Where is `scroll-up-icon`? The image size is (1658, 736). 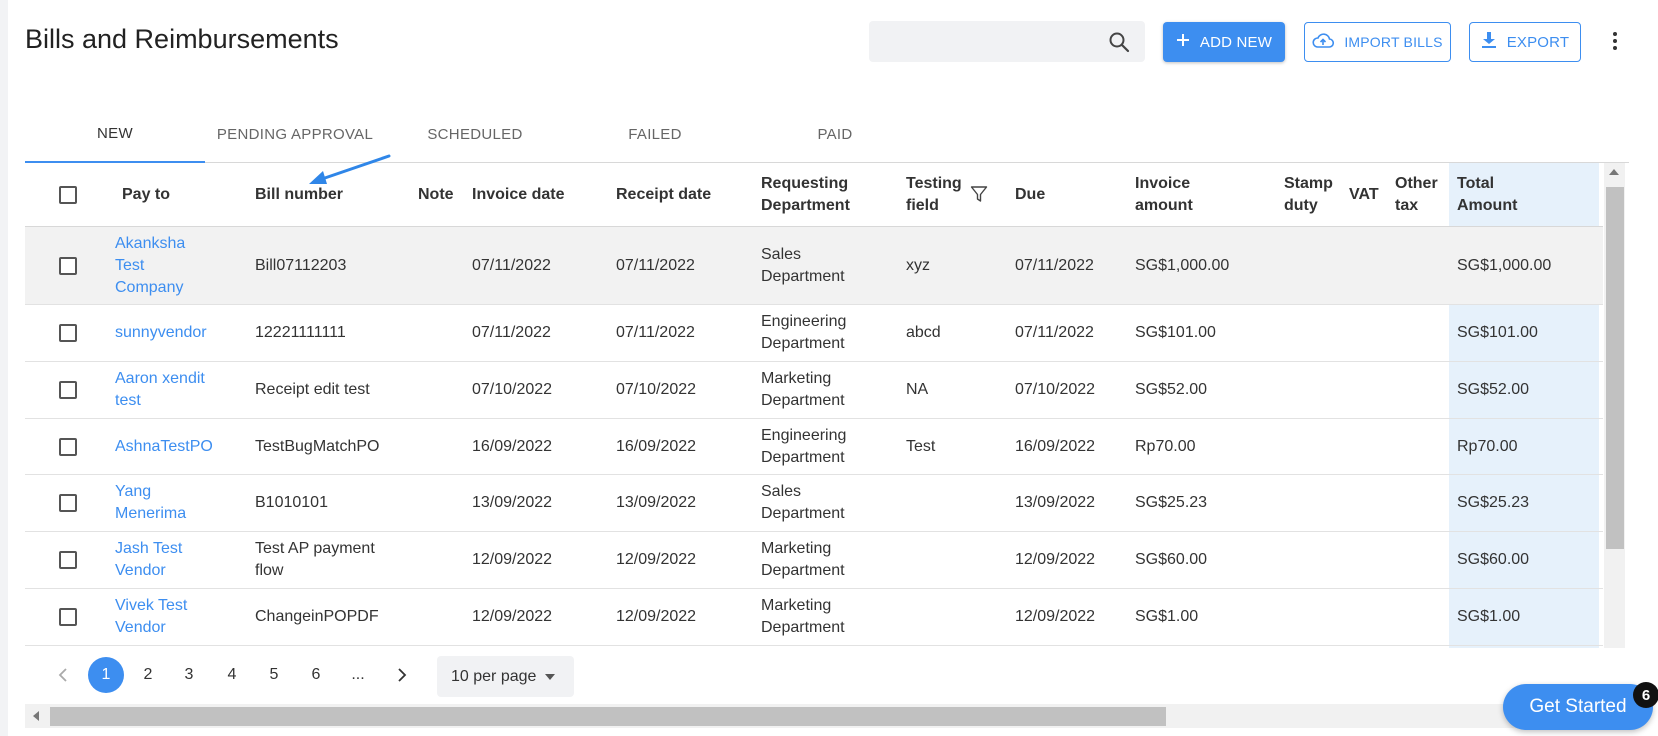
scroll-up-icon is located at coordinates (1614, 172).